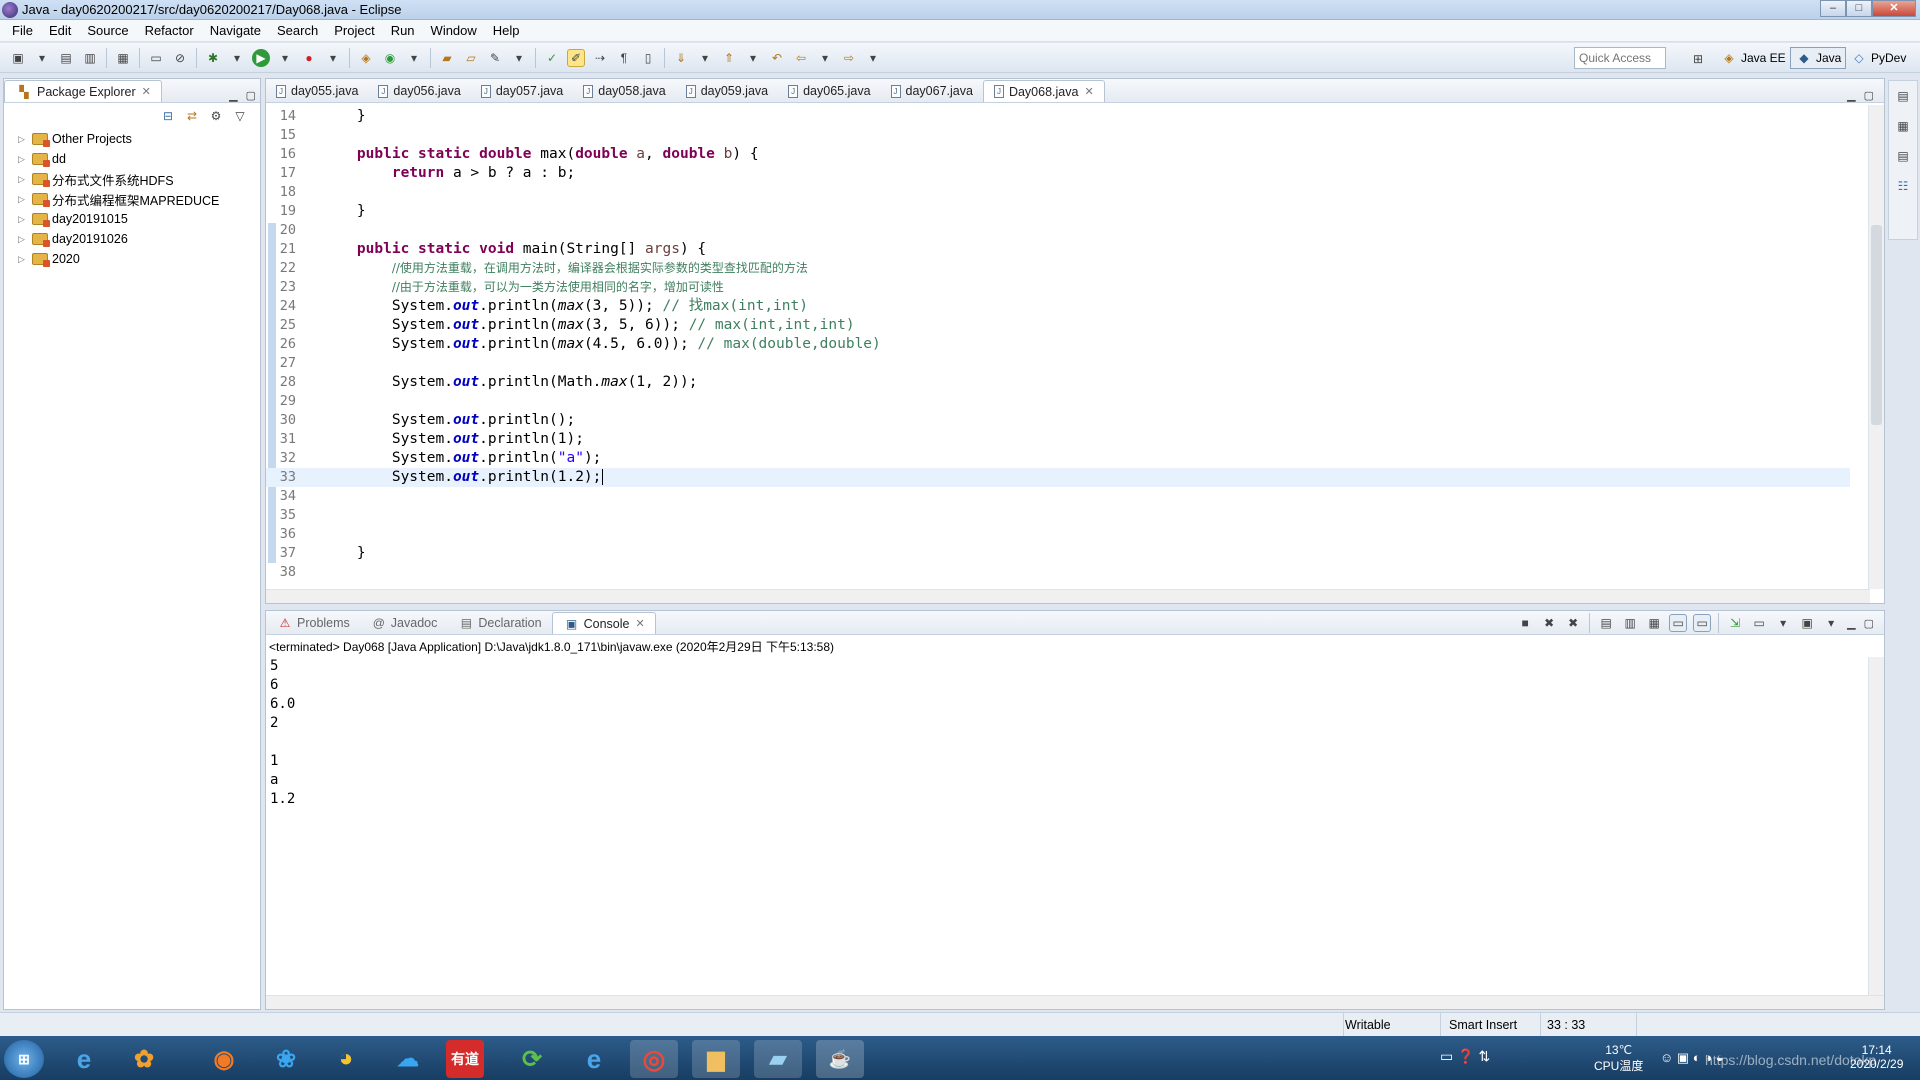  Describe the element at coordinates (1525, 623) in the screenshot. I see `terminate-icon: ■` at that location.